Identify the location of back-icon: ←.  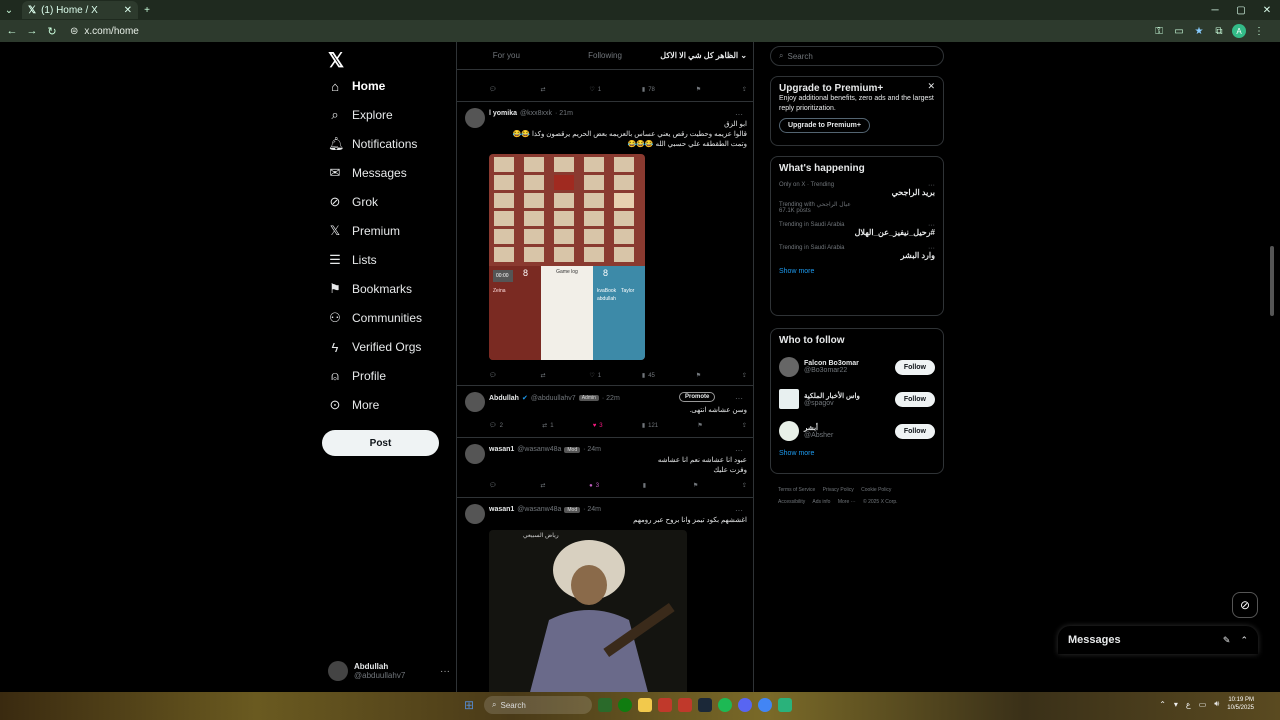
(12, 31).